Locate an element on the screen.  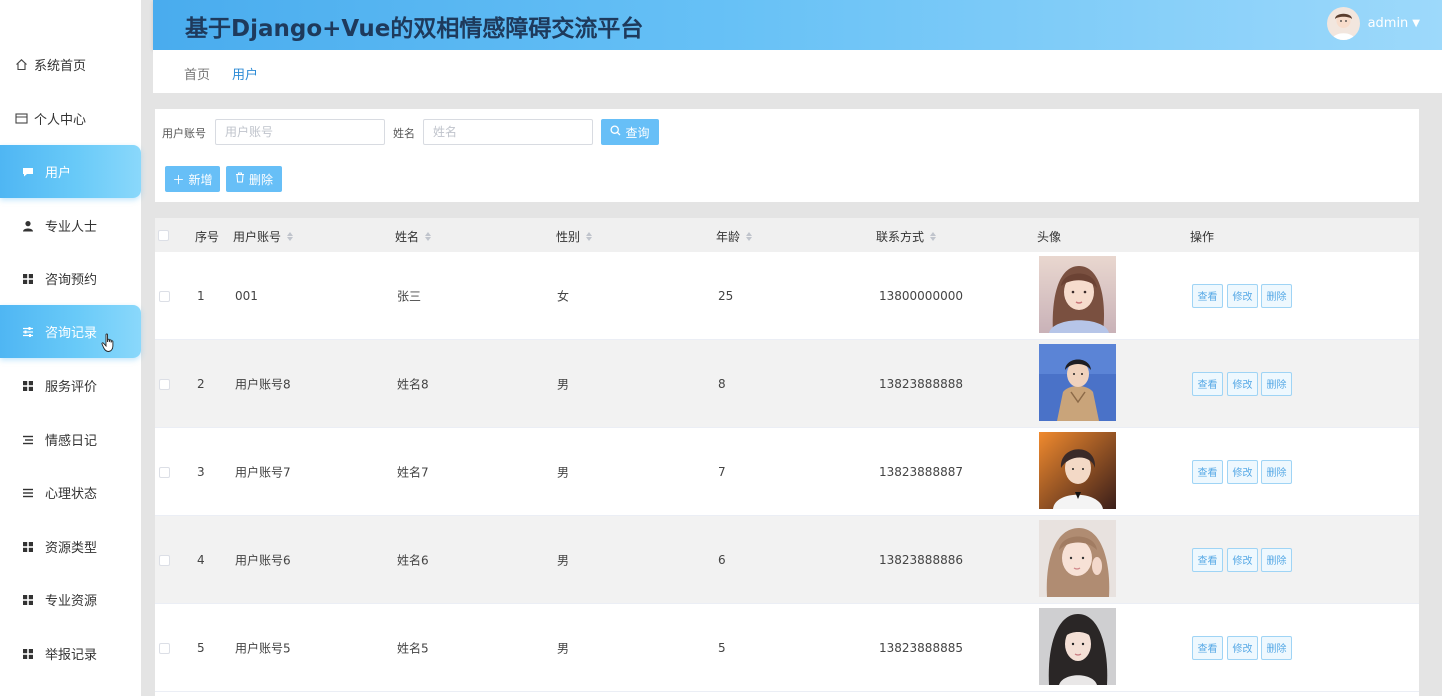
table-row: 2 用户账号8 姓名8 男 8 13823888888 查看 修改 删除 is located at coordinates (787, 384).